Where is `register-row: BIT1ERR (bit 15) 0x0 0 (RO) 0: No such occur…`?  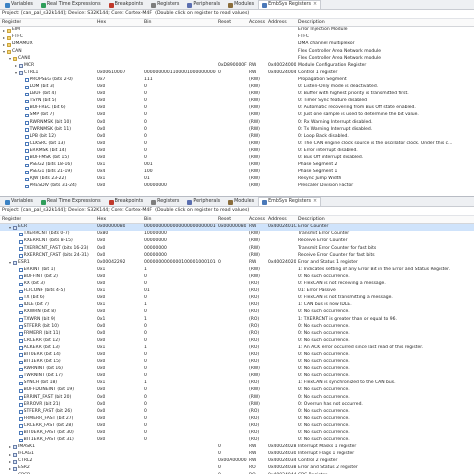 register-row: BIT1ERR (bit 15) 0x0 0 (RO) 0: No such occur… is located at coordinates (237, 362).